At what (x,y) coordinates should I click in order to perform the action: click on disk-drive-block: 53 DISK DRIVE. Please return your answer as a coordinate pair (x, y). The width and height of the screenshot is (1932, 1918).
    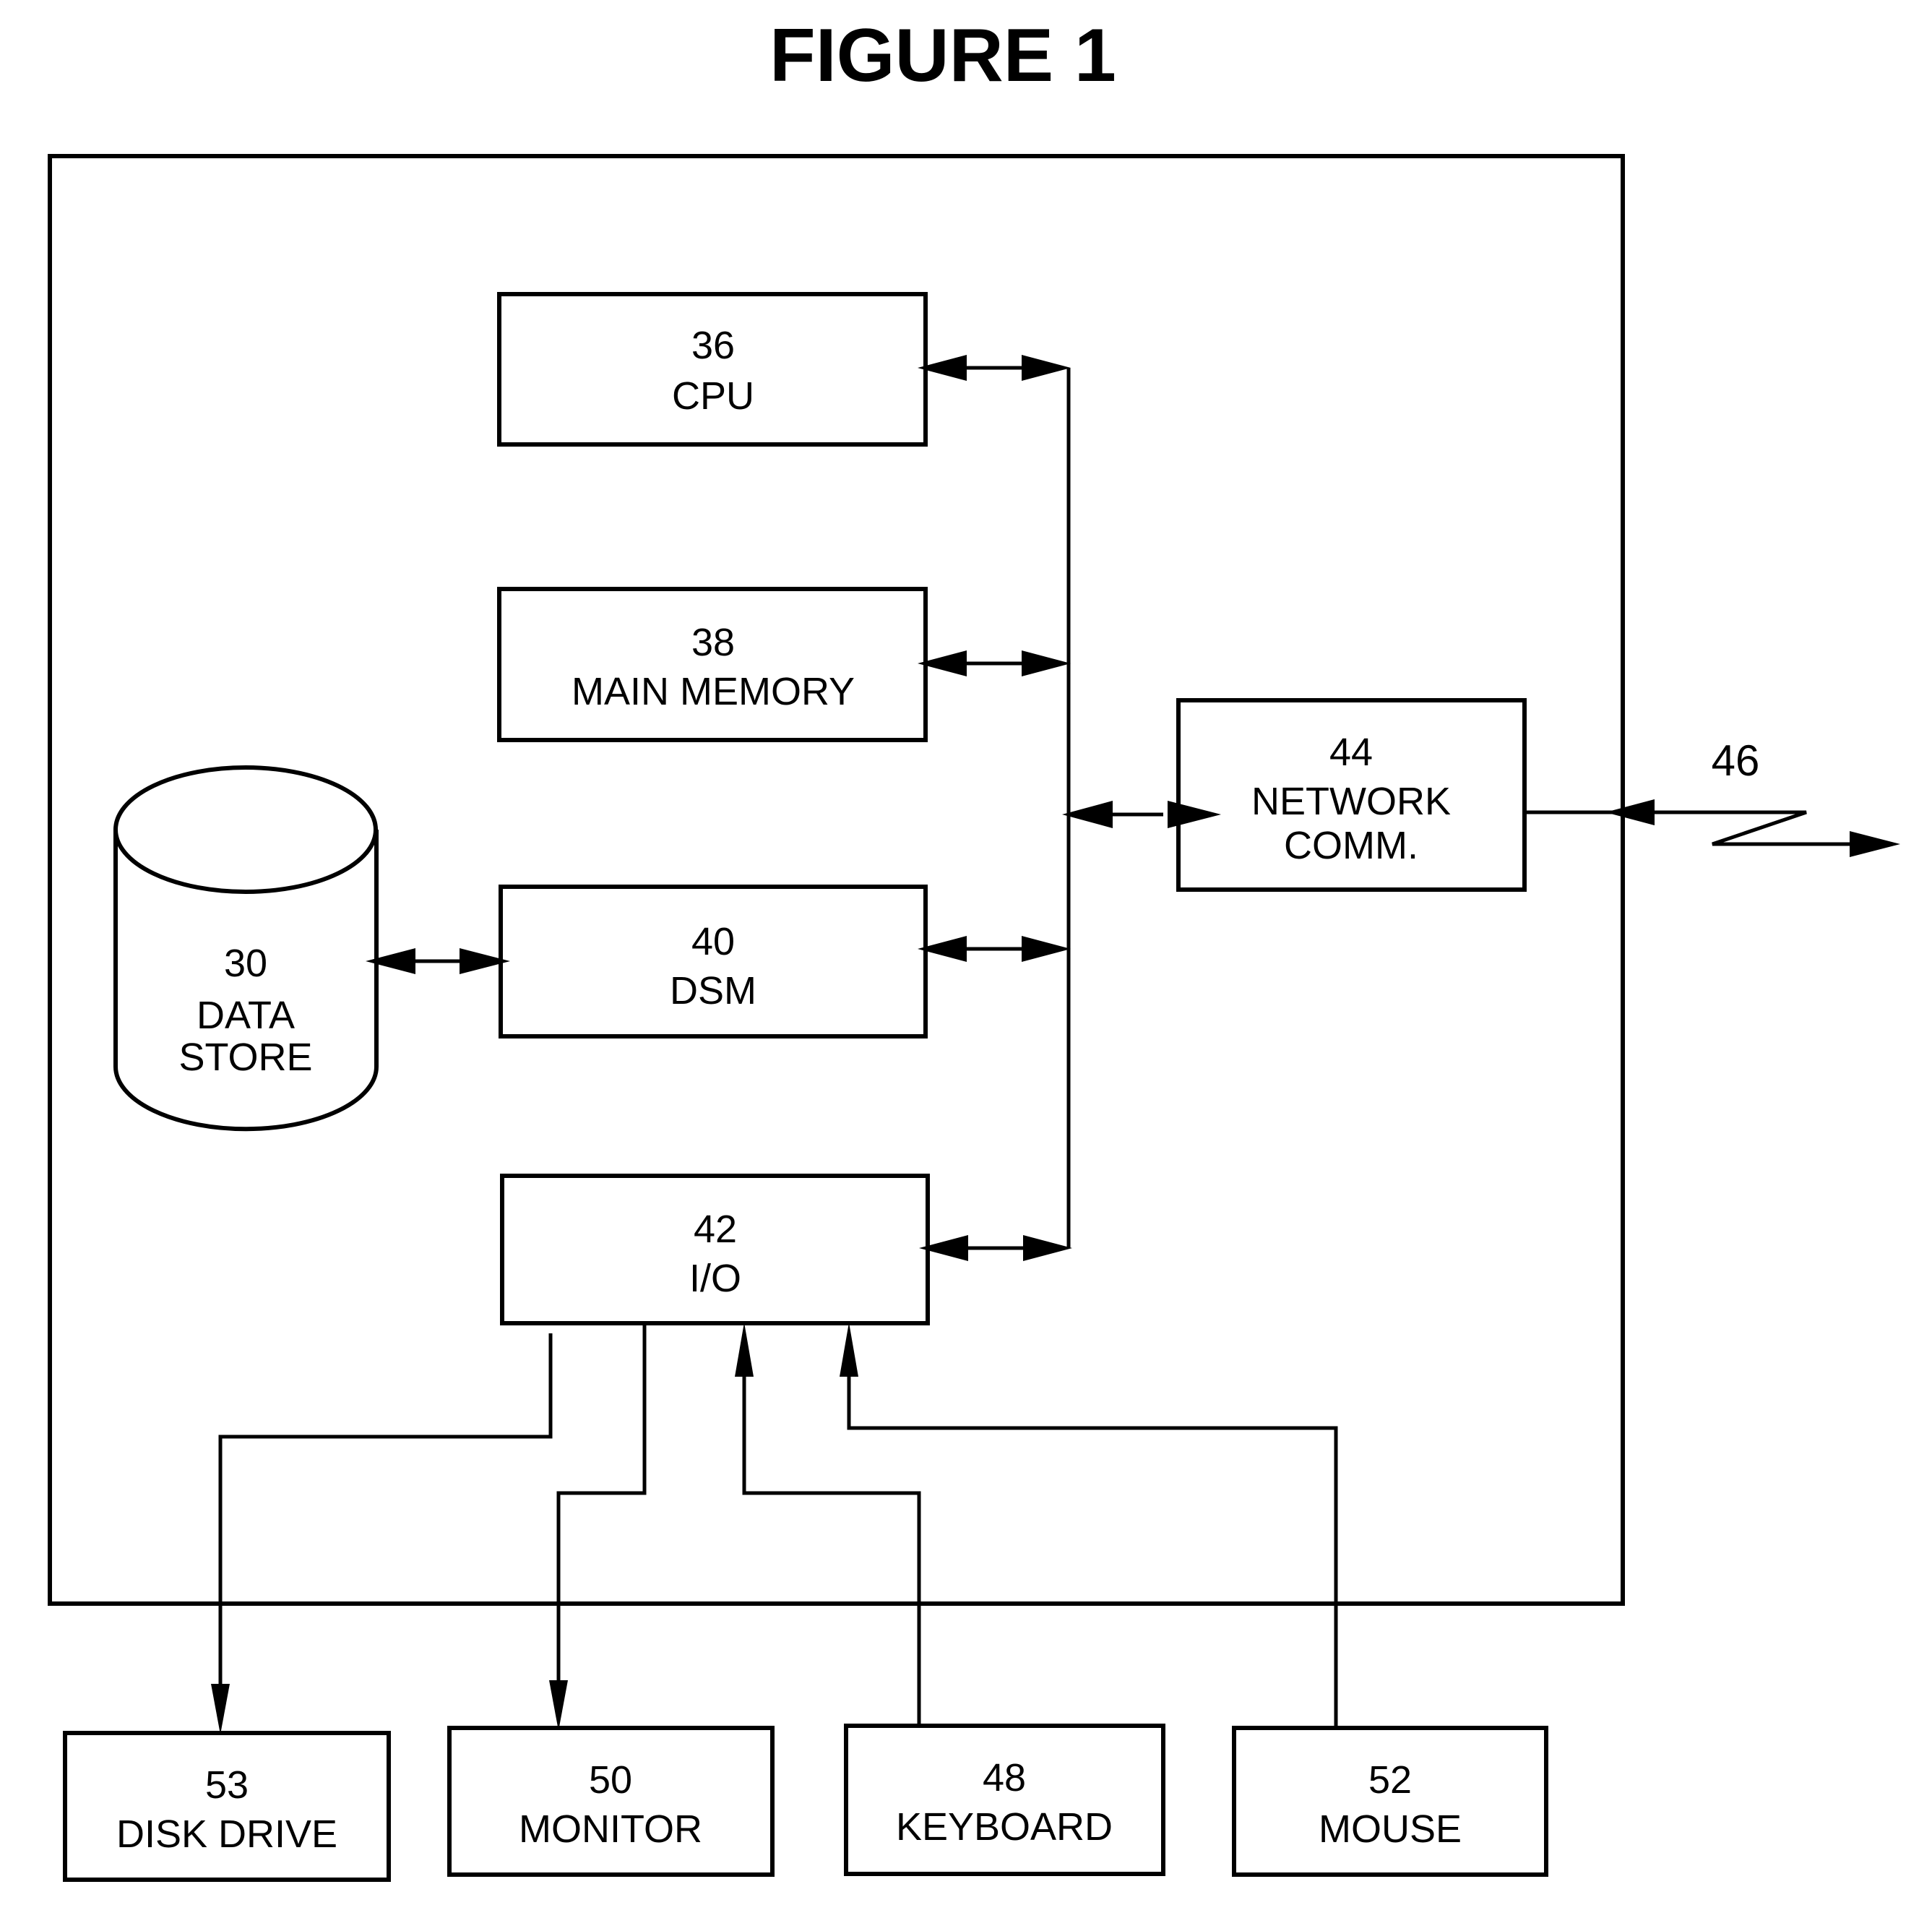
    Looking at the image, I should click on (227, 1806).